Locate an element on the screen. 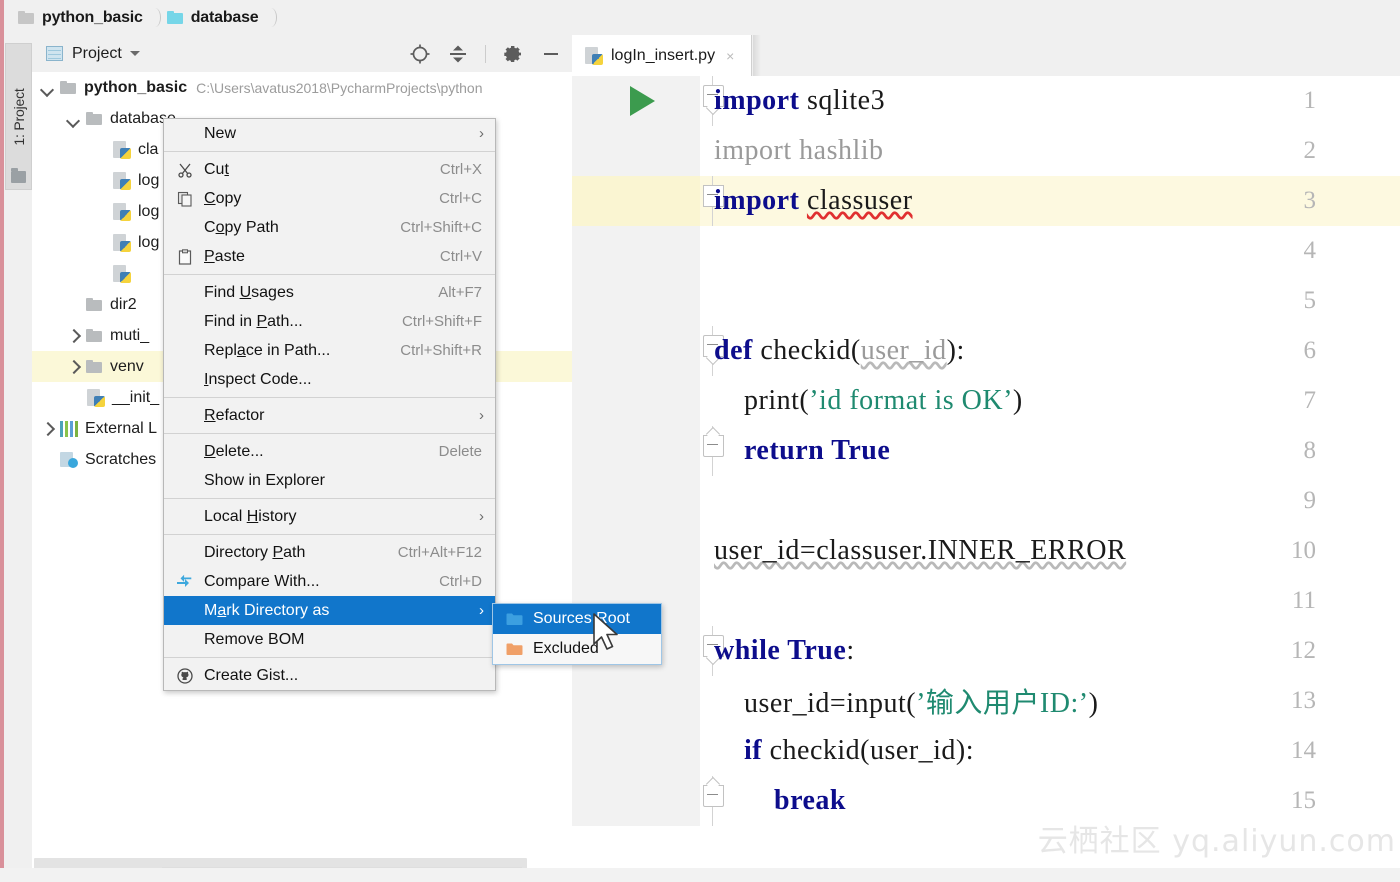 The height and width of the screenshot is (882, 1400). editor-tab-login-insert: logIn_insert.py × is located at coordinates (662, 55).